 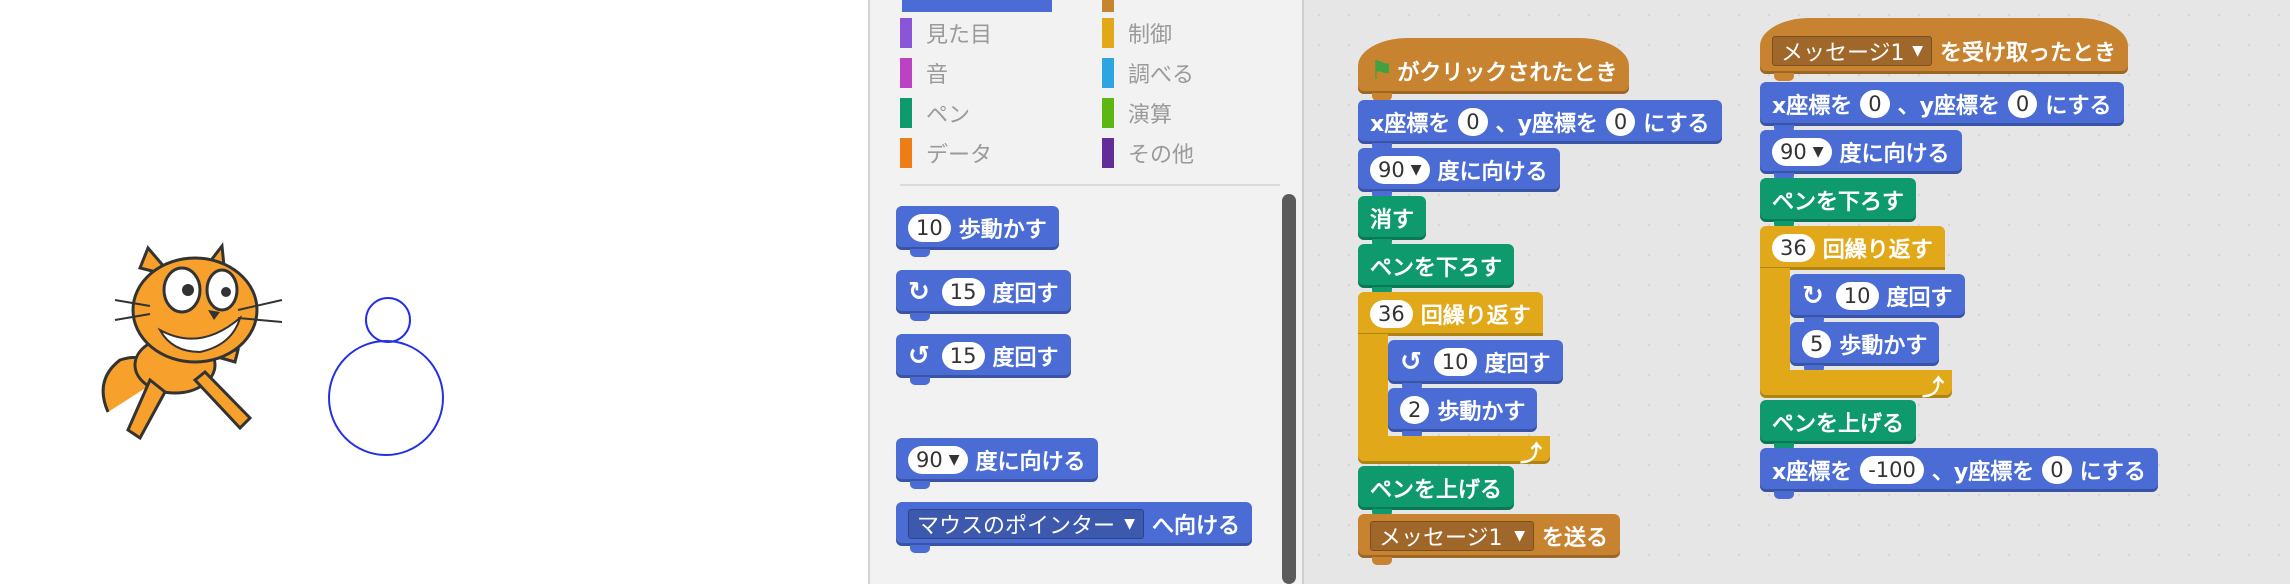 What do you see at coordinates (1090, 185) in the screenshot?
I see `palette-divider` at bounding box center [1090, 185].